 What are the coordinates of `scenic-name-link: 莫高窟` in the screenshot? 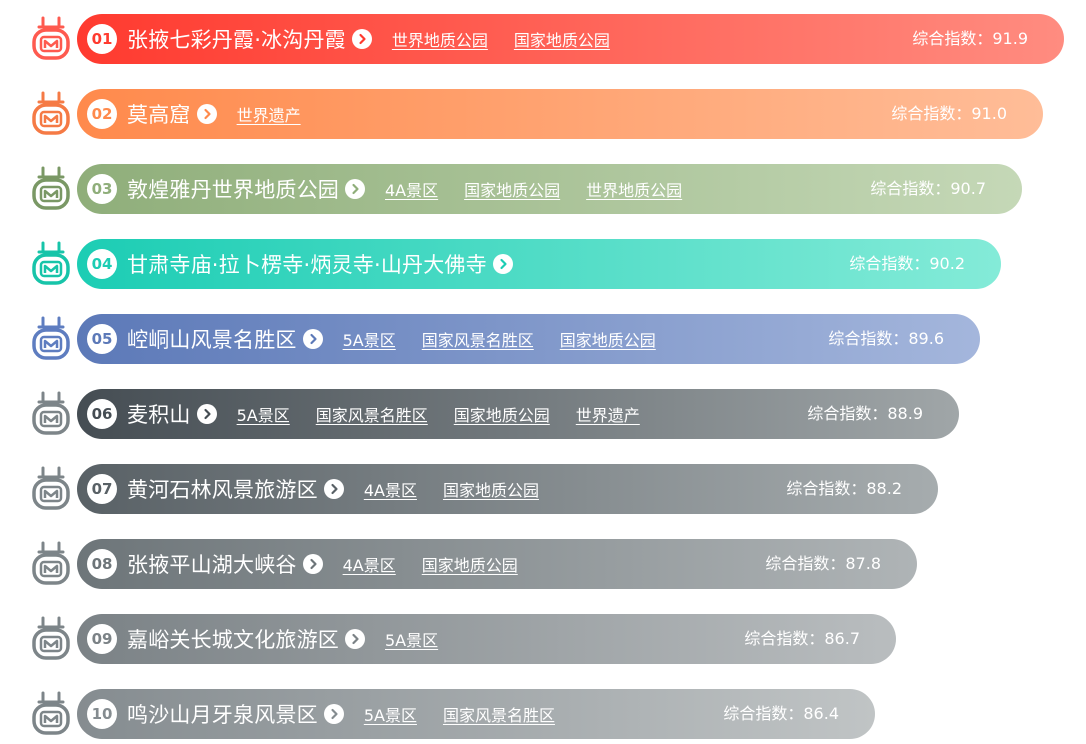 It's located at (159, 114).